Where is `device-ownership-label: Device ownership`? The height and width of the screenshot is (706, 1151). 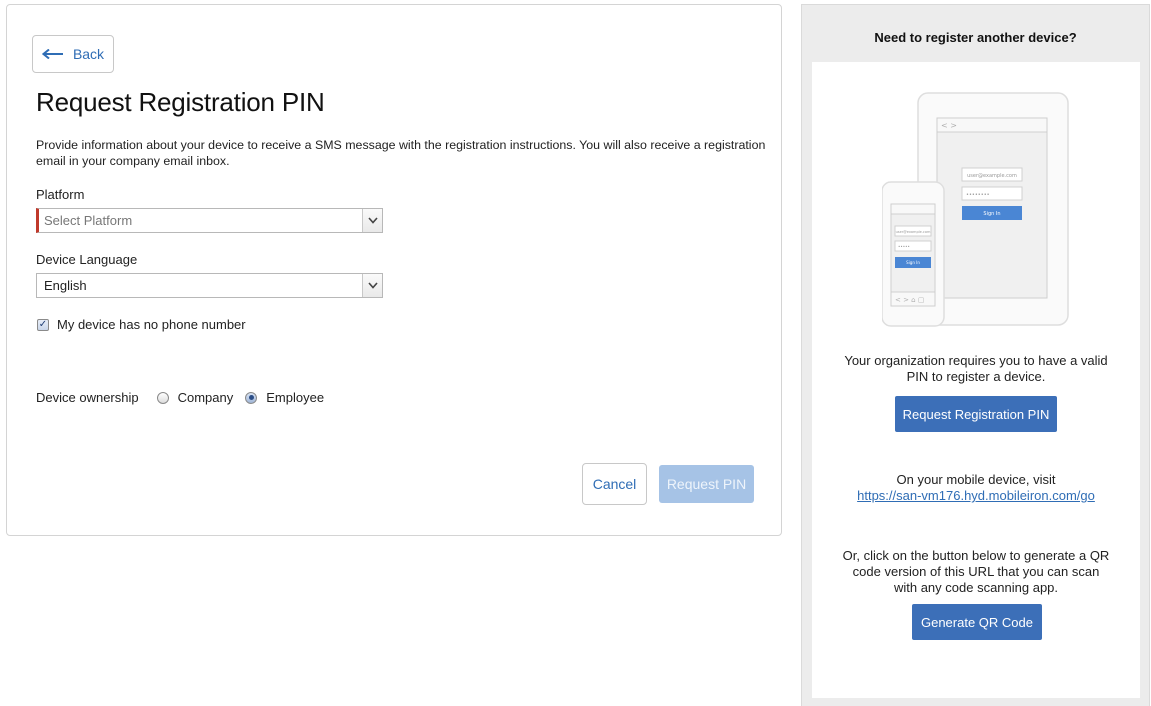 device-ownership-label: Device ownership is located at coordinates (87, 397).